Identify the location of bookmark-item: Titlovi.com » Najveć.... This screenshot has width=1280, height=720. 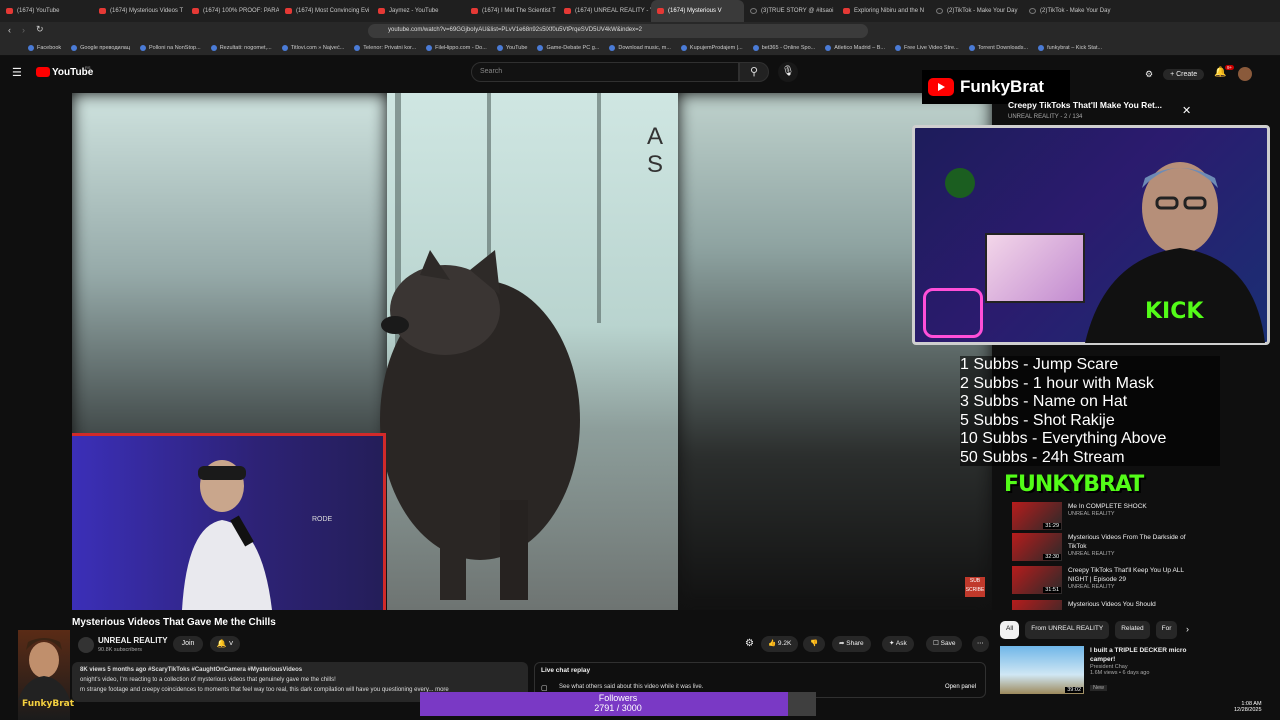
(312, 47).